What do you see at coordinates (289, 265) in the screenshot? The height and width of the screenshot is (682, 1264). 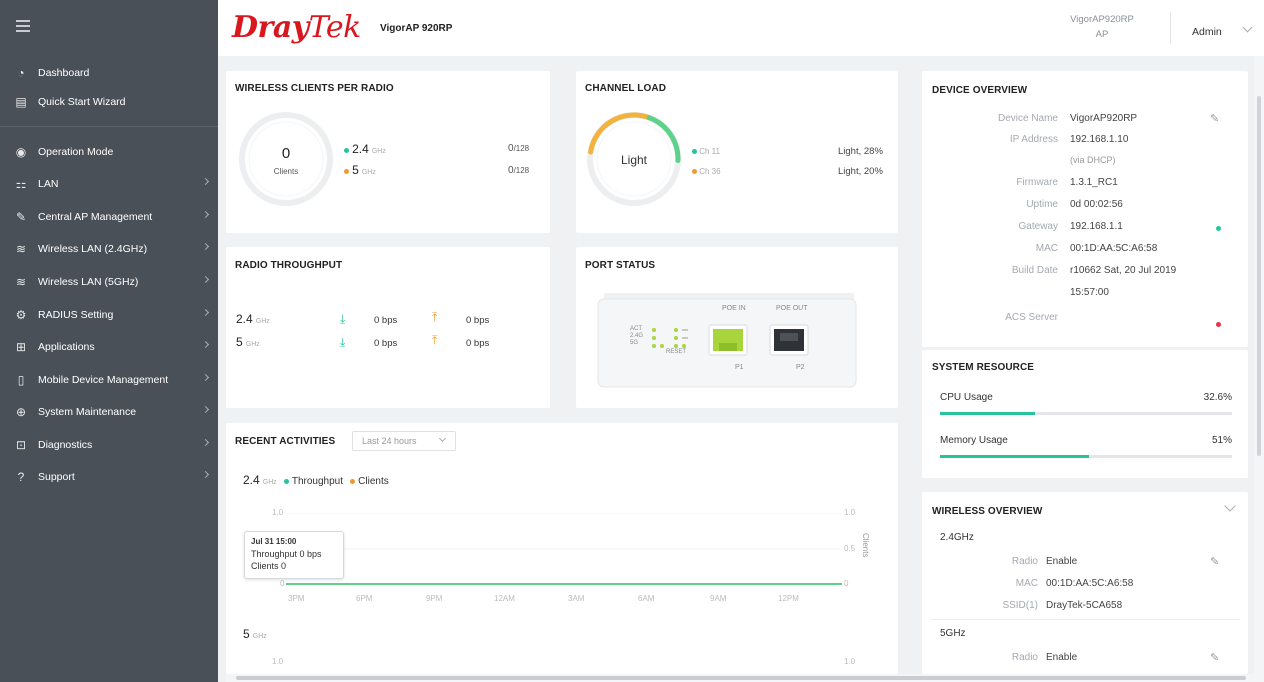 I see `card-title: RADIO THROUGHPUT` at bounding box center [289, 265].